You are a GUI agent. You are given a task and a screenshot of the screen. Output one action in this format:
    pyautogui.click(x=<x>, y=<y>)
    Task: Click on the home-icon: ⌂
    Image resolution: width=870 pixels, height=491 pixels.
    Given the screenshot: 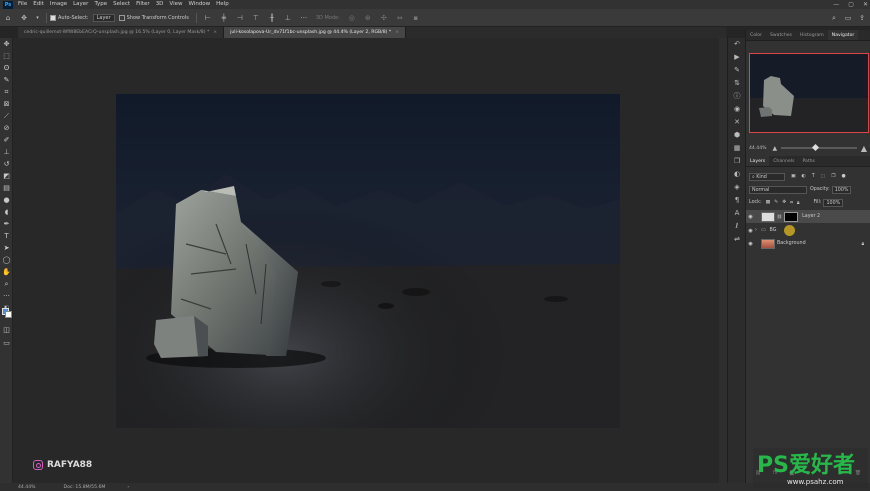 What is the action you would take?
    pyautogui.click(x=8, y=18)
    